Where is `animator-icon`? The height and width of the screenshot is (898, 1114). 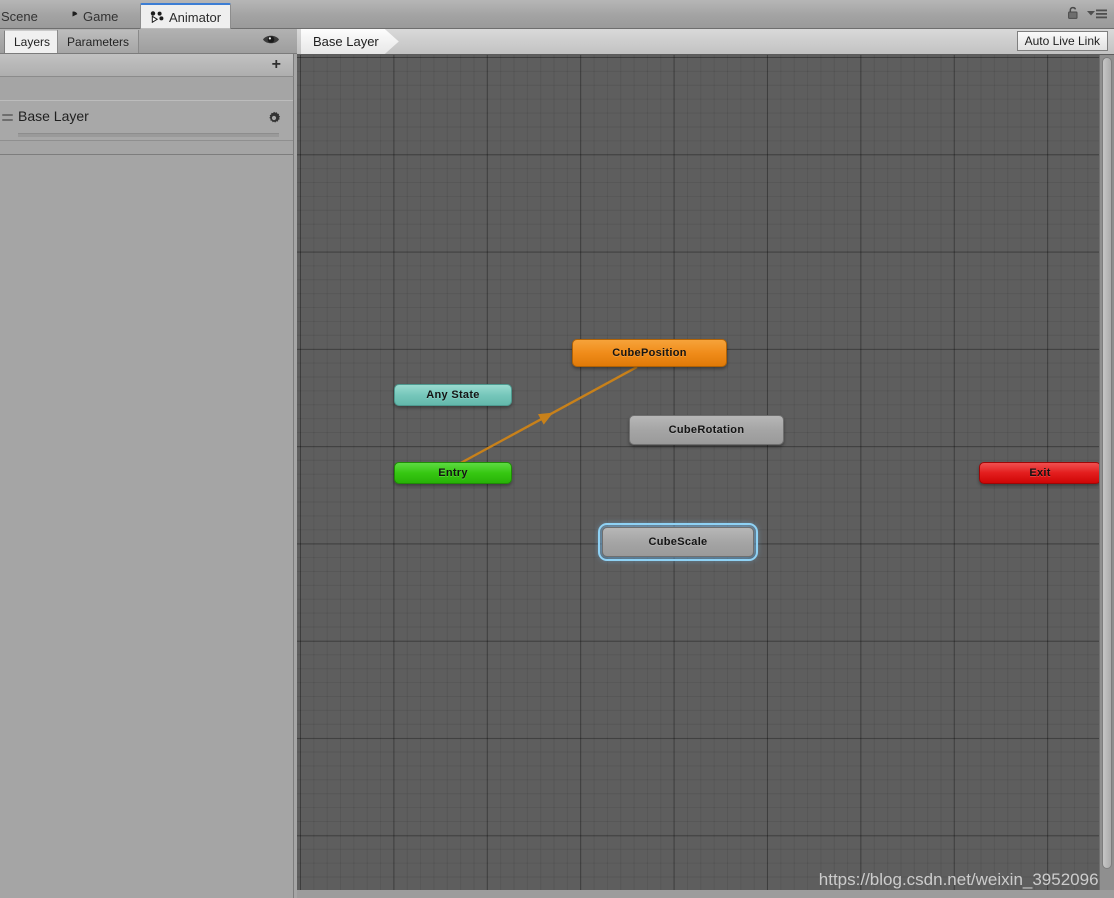 animator-icon is located at coordinates (157, 17).